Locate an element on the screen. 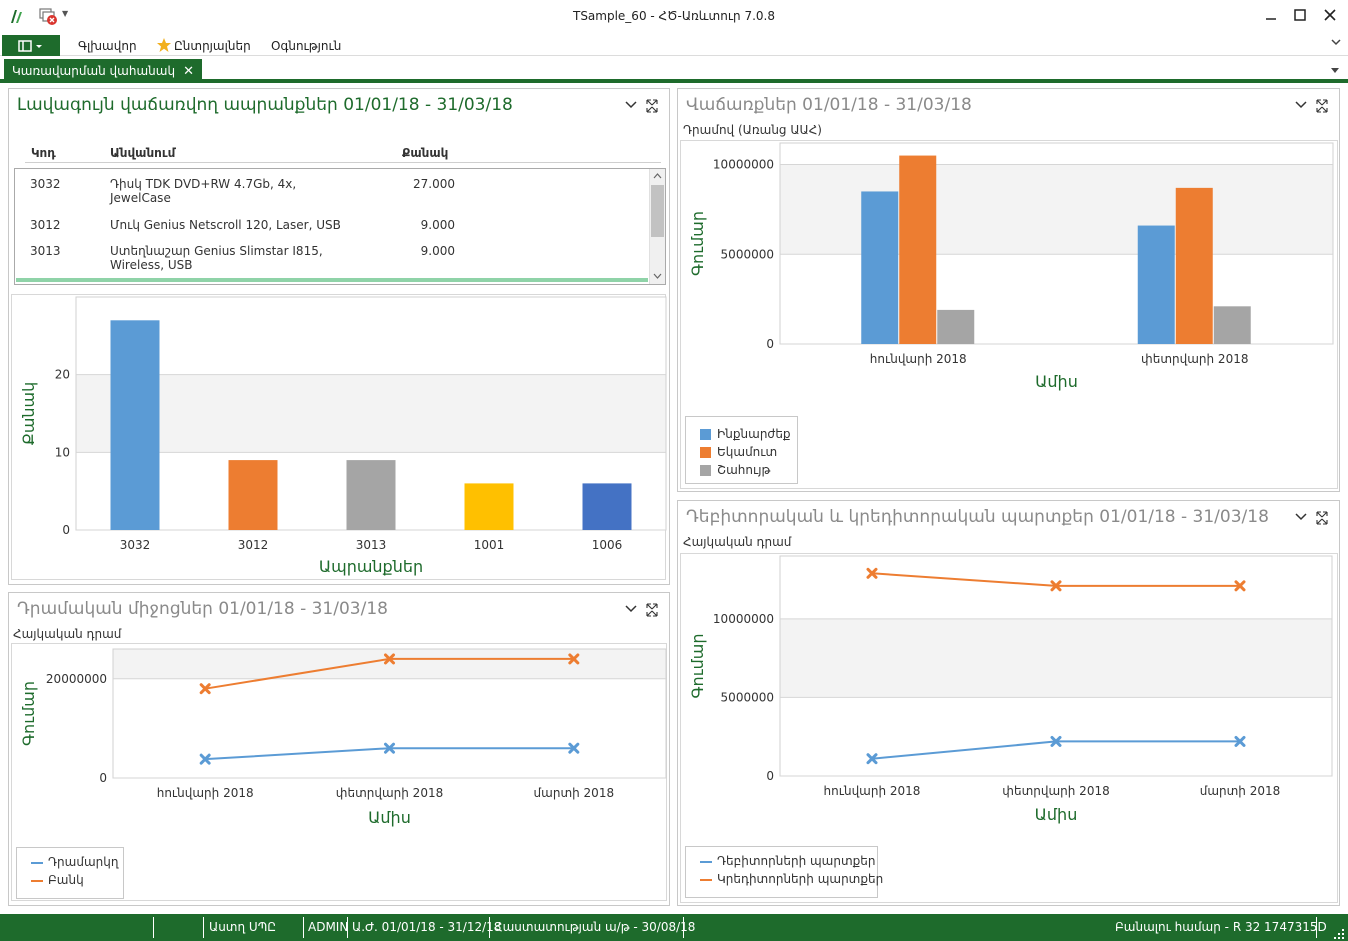  cell-name: Դիսկ TDK DVD+RW 4.7Gb, 4x, is located at coordinates (203, 184).